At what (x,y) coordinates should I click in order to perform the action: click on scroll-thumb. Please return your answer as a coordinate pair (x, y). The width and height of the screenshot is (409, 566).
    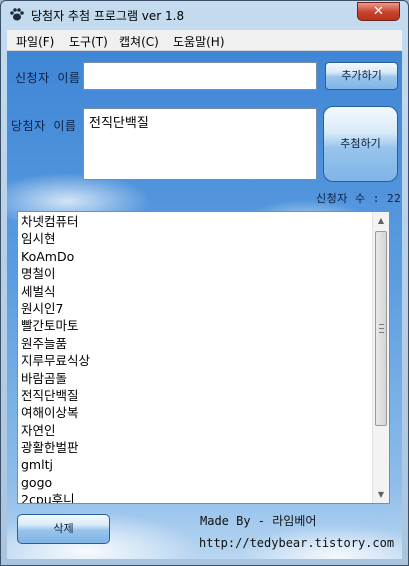
    Looking at the image, I should click on (381, 328).